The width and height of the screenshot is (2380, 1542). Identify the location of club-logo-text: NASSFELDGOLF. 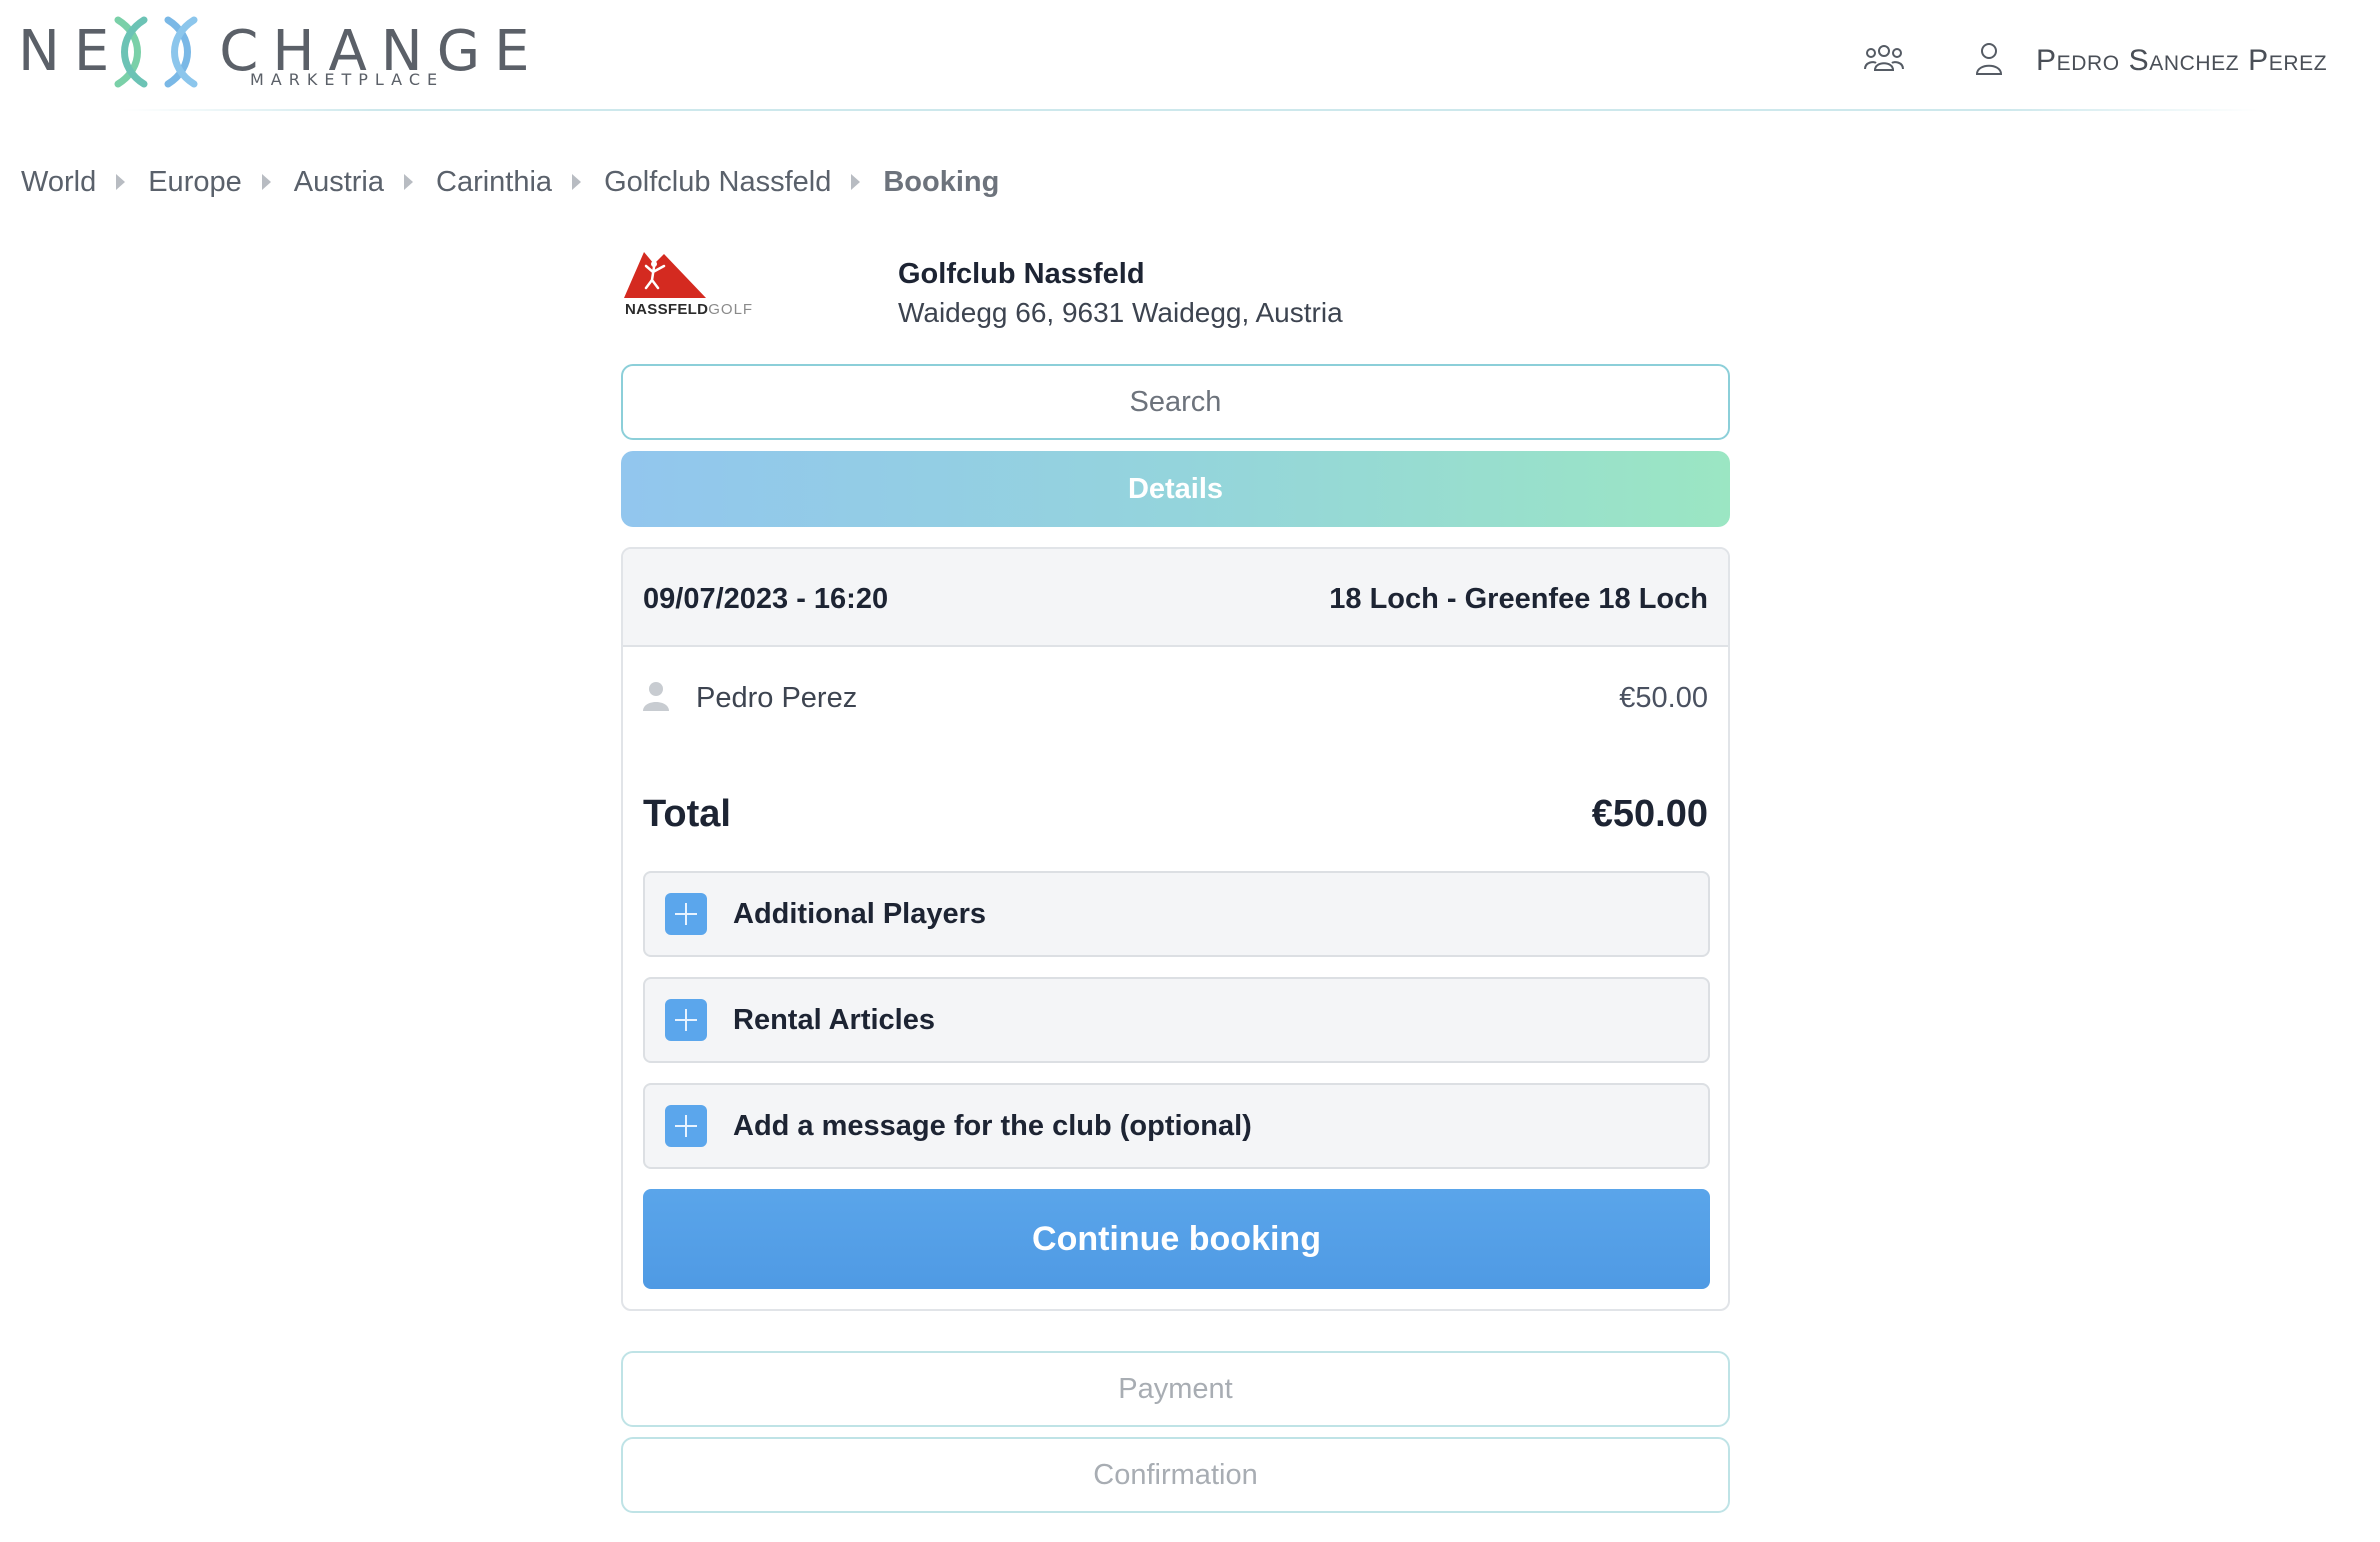
(689, 309).